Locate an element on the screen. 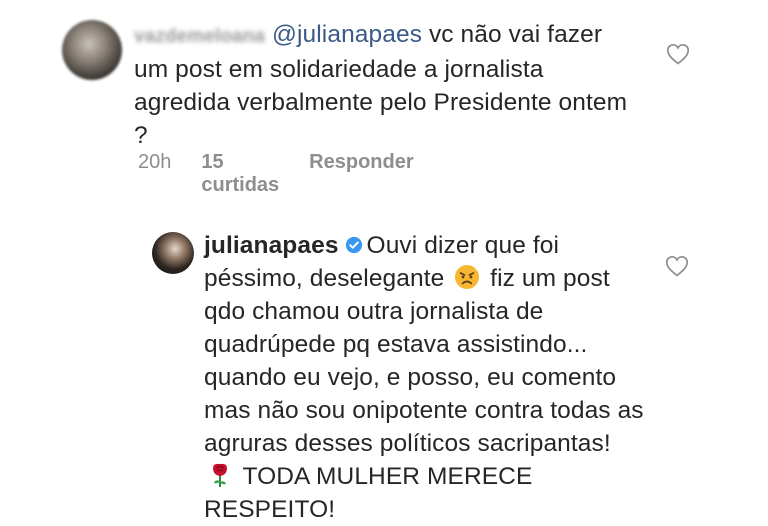 This screenshot has width=768, height=526. comment-username: julianapaes is located at coordinates (271, 245).